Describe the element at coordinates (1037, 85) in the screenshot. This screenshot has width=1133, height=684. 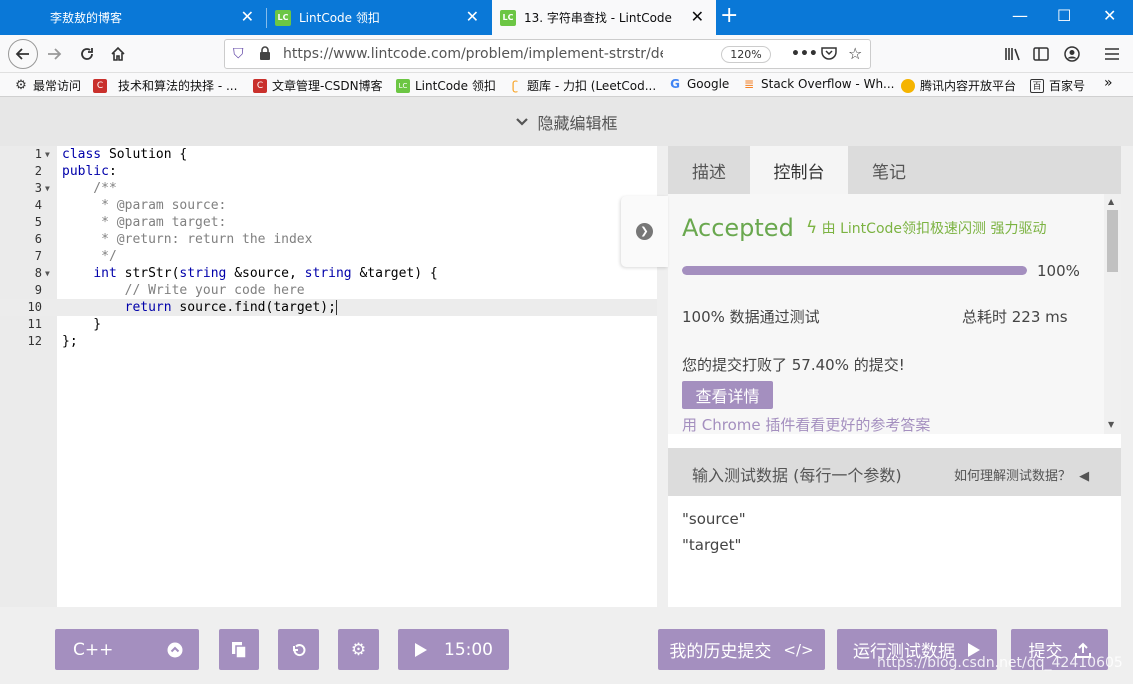
I see `baijiahao-icon: 百` at that location.